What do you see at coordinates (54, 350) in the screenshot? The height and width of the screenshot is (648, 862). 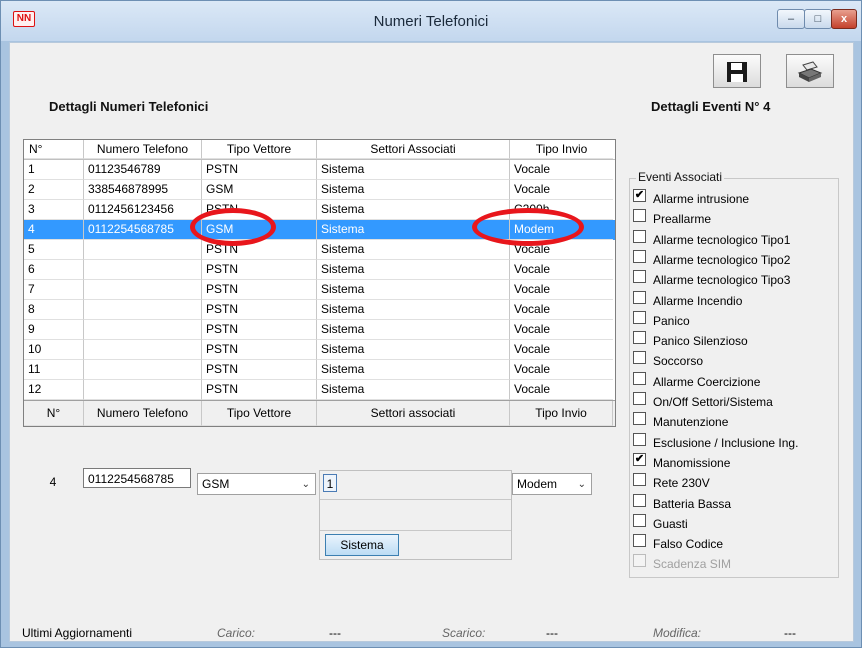 I see `cell-number: 10` at bounding box center [54, 350].